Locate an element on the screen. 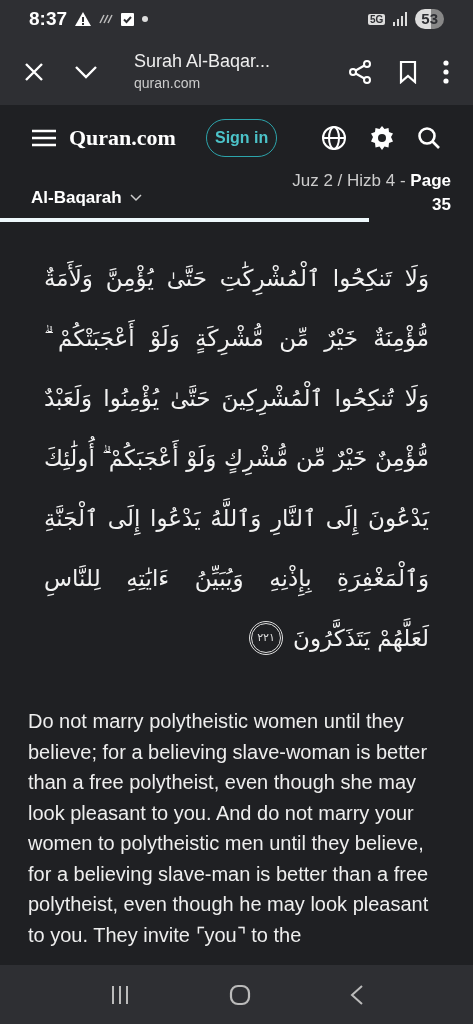 The image size is (473, 1024). status-time: 8:37 is located at coordinates (48, 18).